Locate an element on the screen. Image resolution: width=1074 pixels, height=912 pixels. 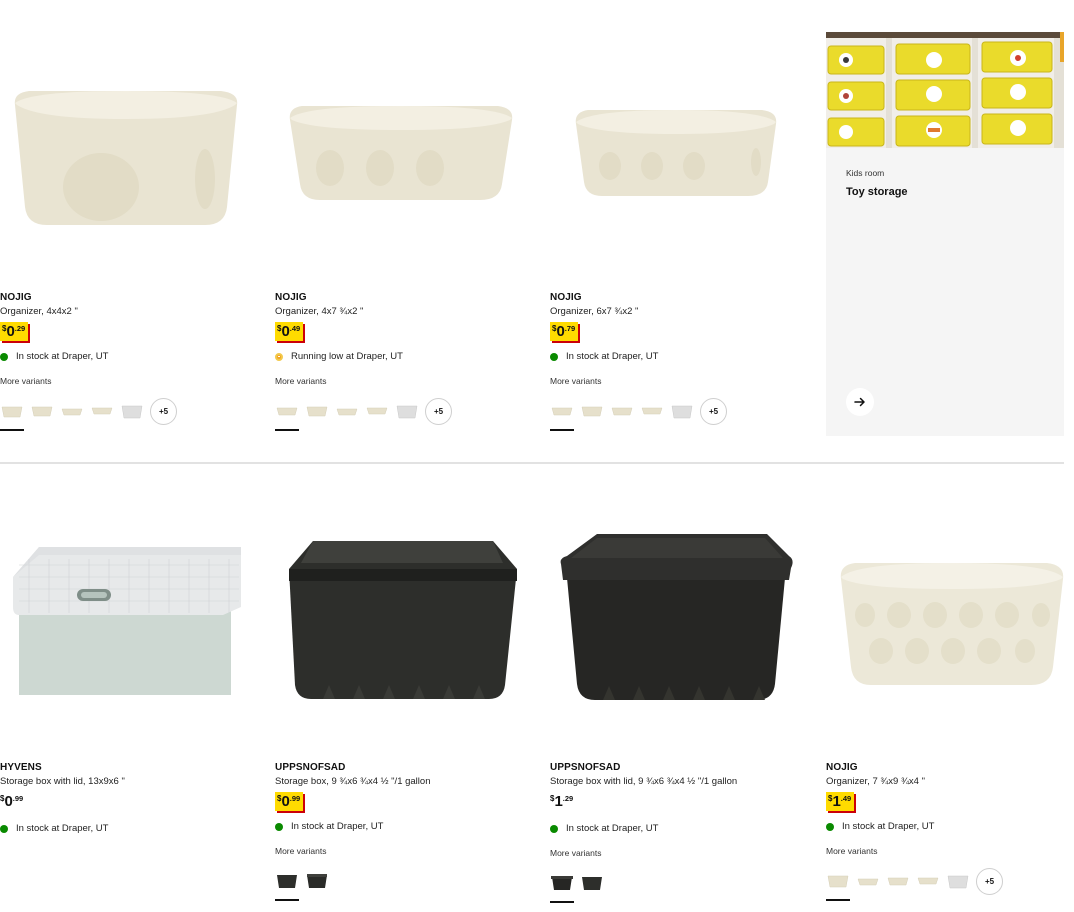
product-price: $1.49 is located at coordinates (840, 801).